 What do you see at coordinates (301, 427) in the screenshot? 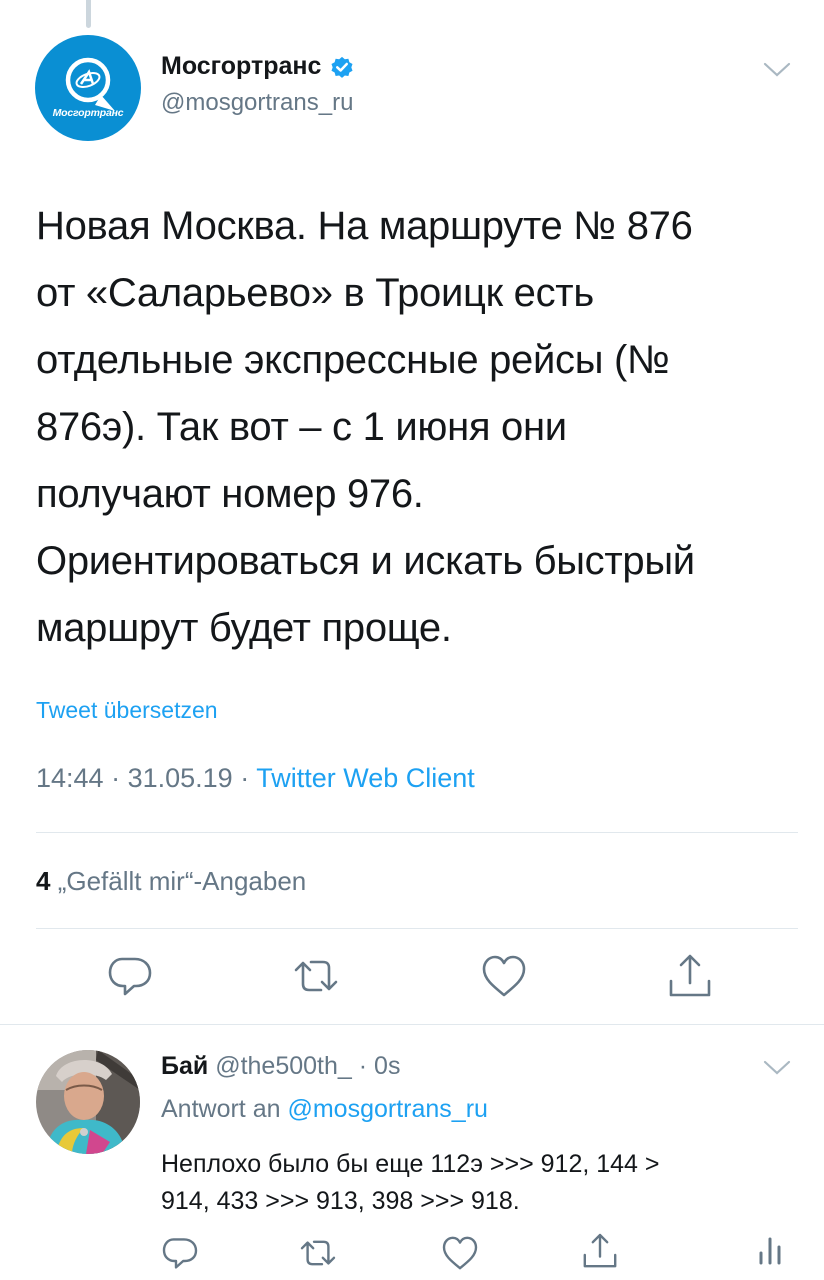
I see `tweet-text-line: 876э). Так вот – с 1 июня они` at bounding box center [301, 427].